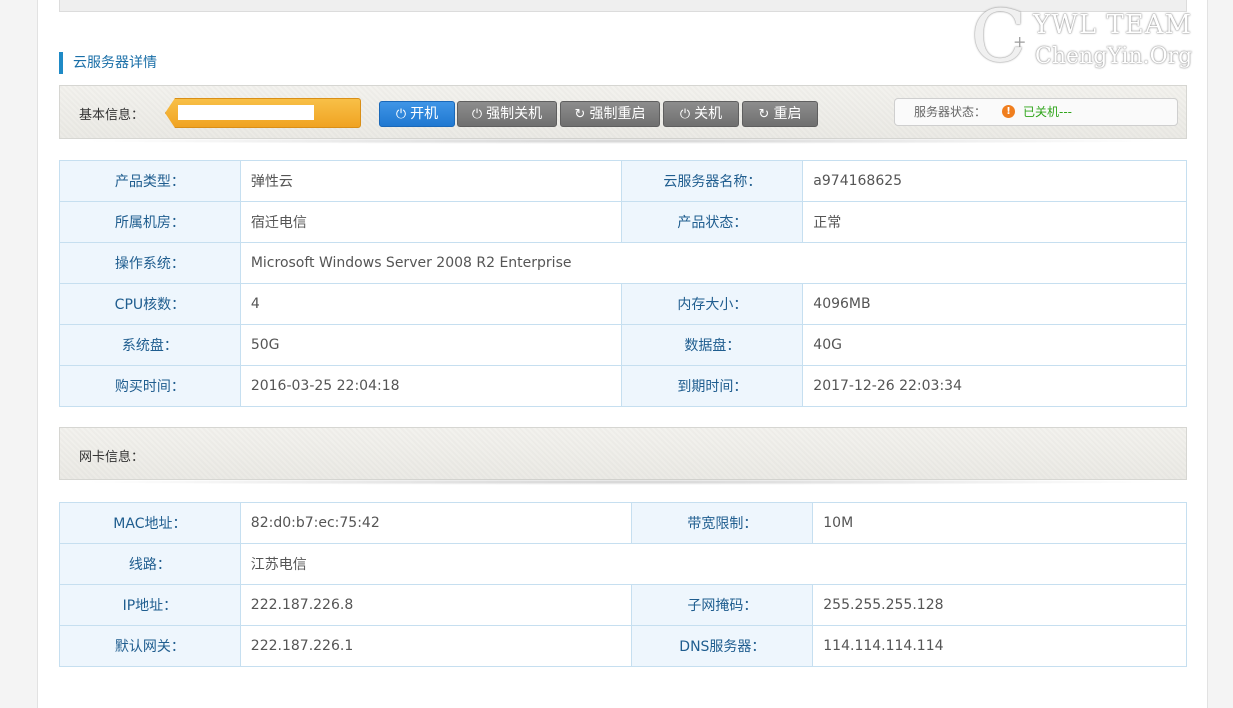 The height and width of the screenshot is (708, 1233). Describe the element at coordinates (1047, 112) in the screenshot. I see `server-status-value: 已关机---` at that location.